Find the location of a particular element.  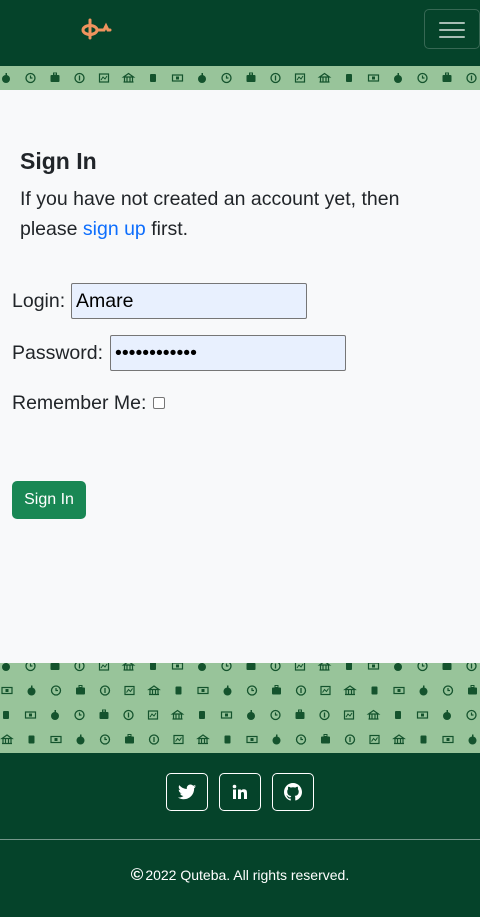

twitter-icon is located at coordinates (187, 792).